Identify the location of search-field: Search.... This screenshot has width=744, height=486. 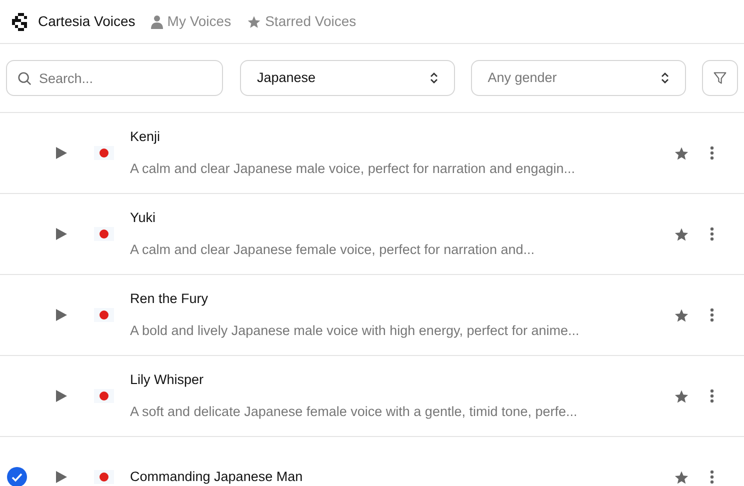
(114, 78).